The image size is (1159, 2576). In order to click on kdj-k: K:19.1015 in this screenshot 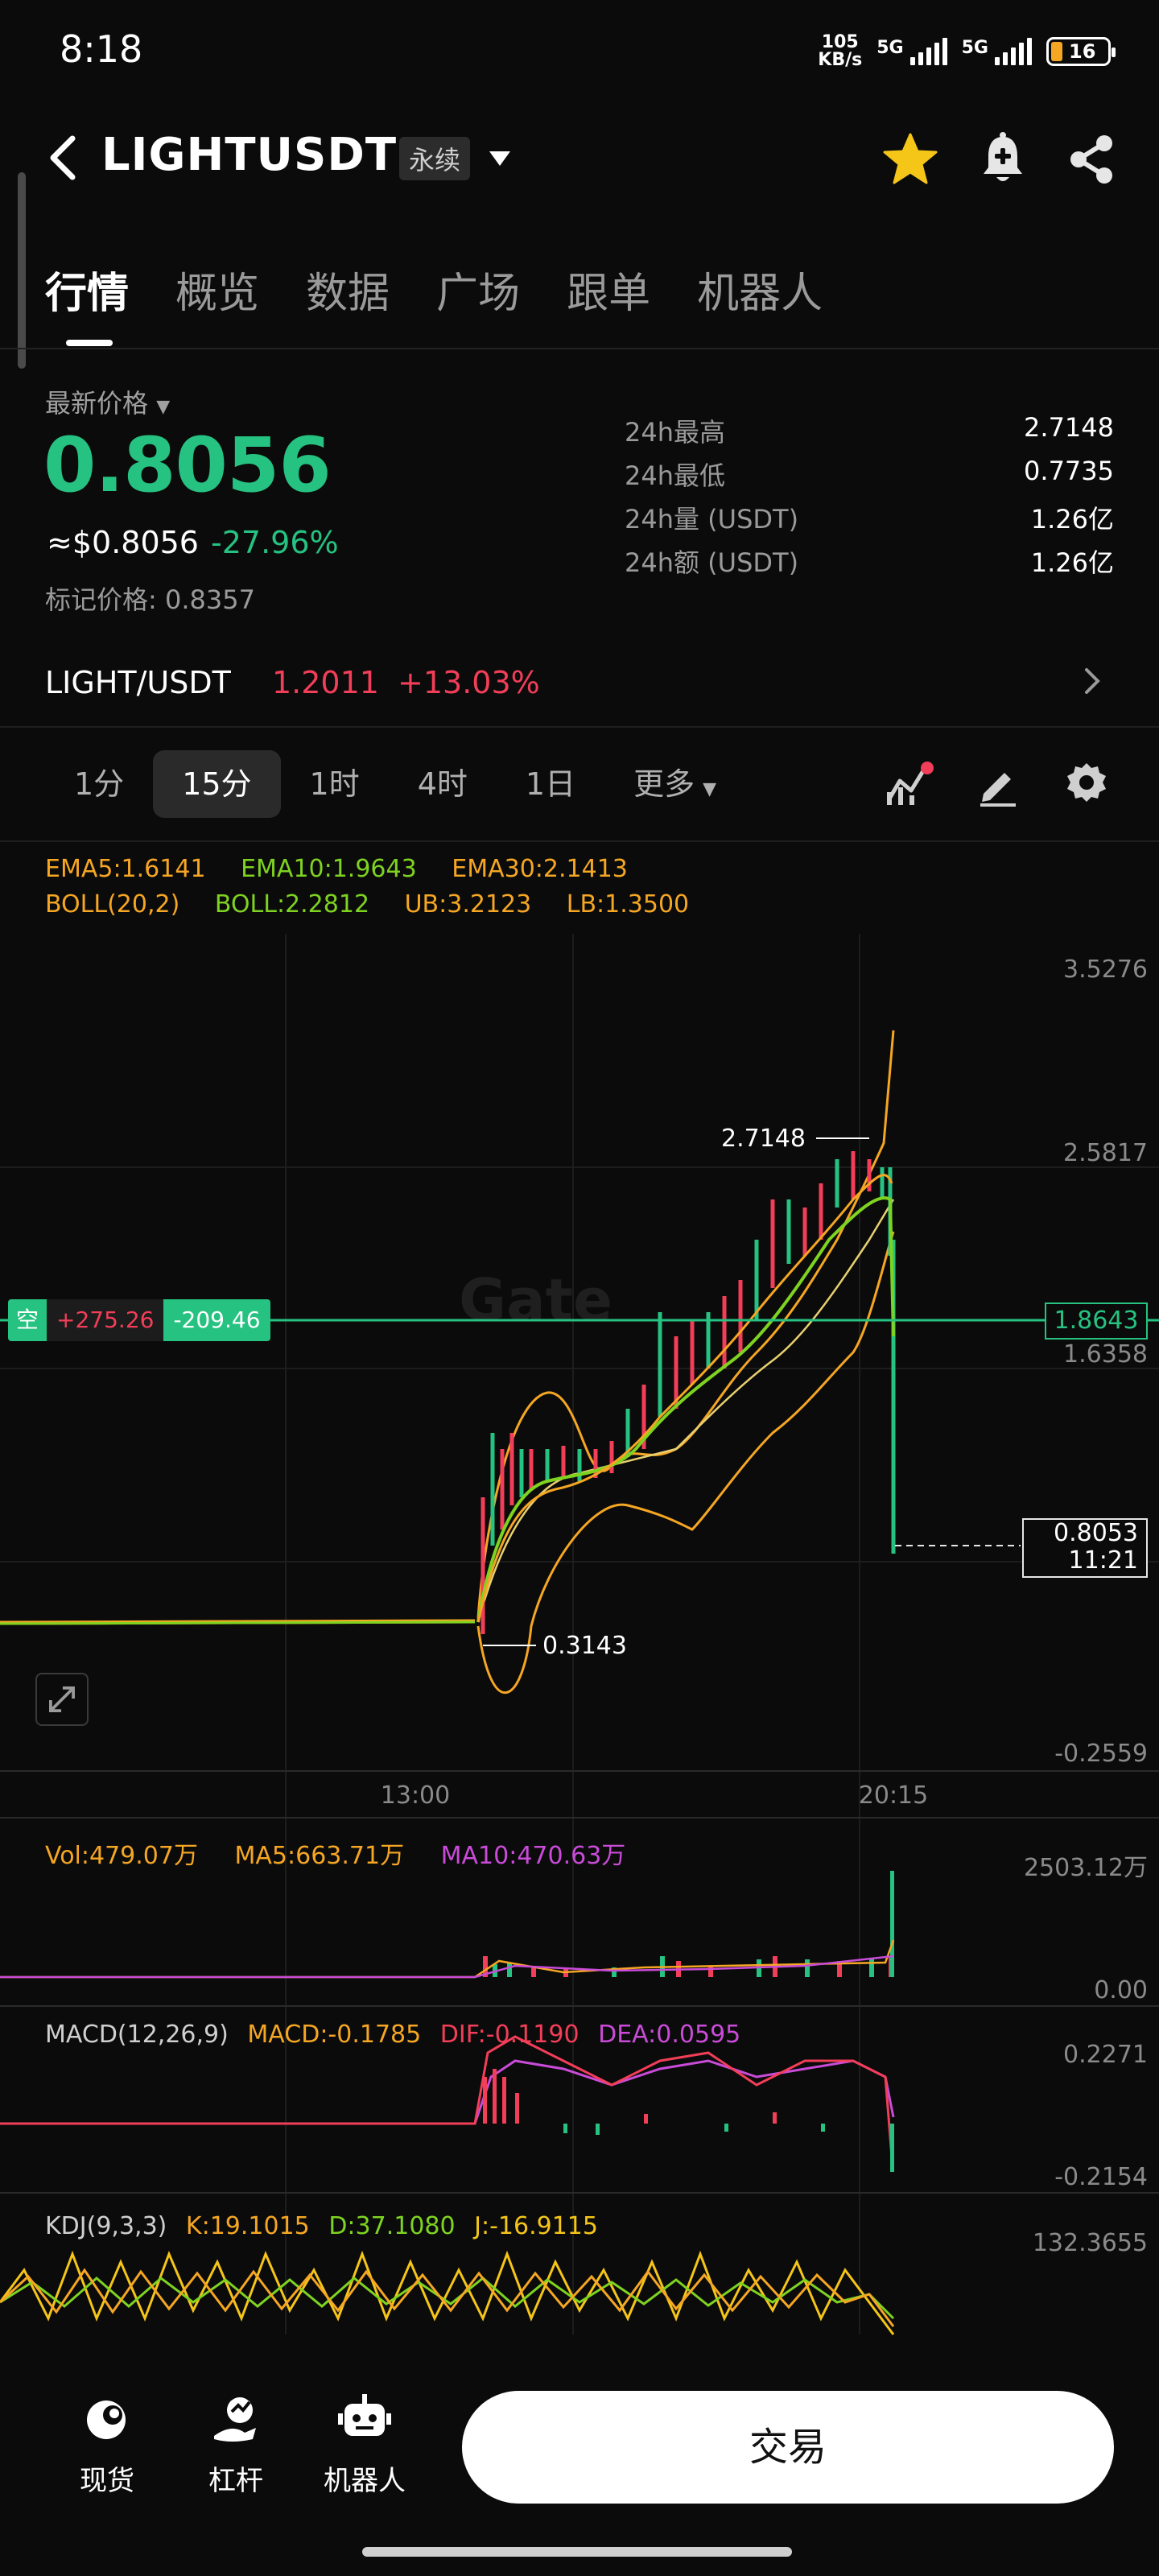, I will do `click(247, 2226)`.